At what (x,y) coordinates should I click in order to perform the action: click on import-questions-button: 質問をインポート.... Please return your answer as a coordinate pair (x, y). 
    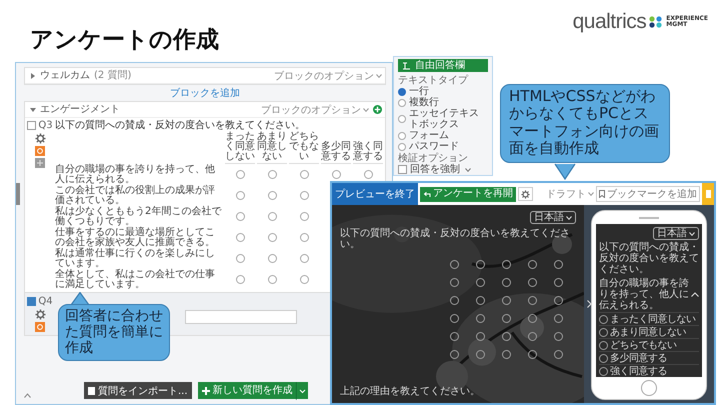
    Looking at the image, I should click on (138, 390).